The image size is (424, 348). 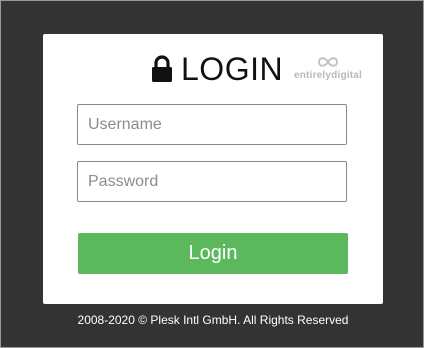 I want to click on login-button: Login, so click(x=213, y=253).